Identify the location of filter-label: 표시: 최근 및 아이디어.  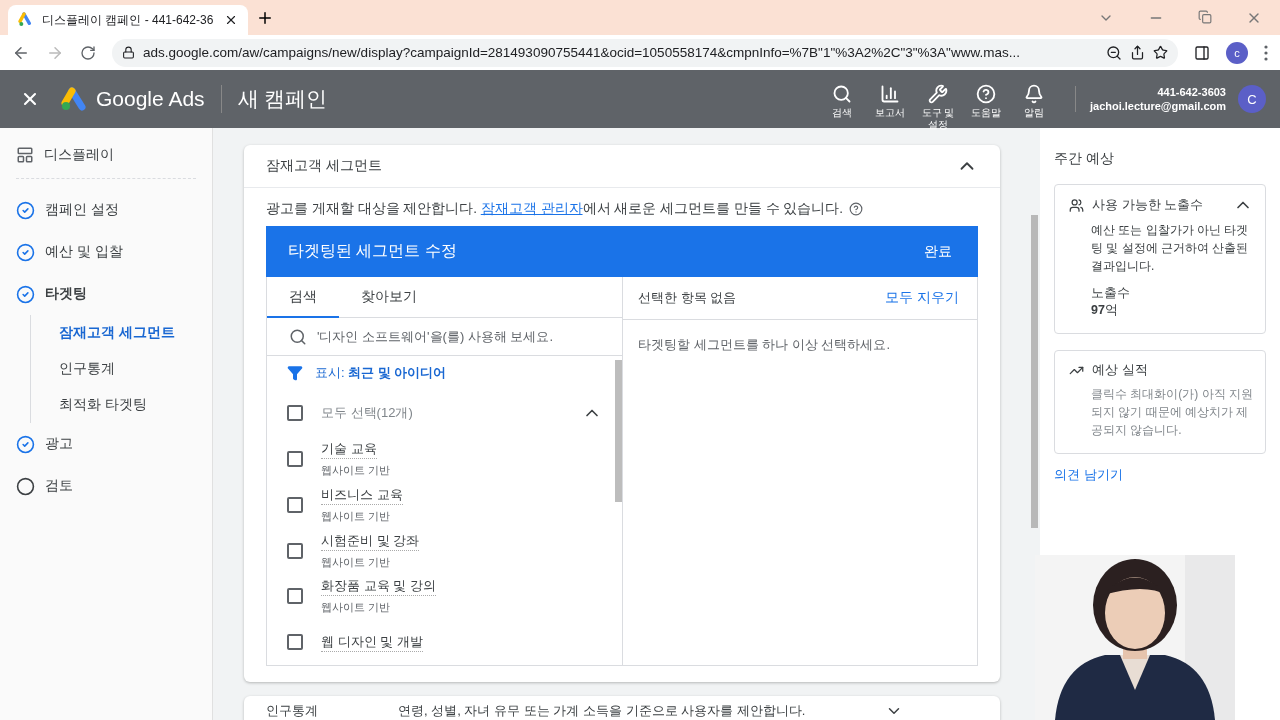
(381, 373).